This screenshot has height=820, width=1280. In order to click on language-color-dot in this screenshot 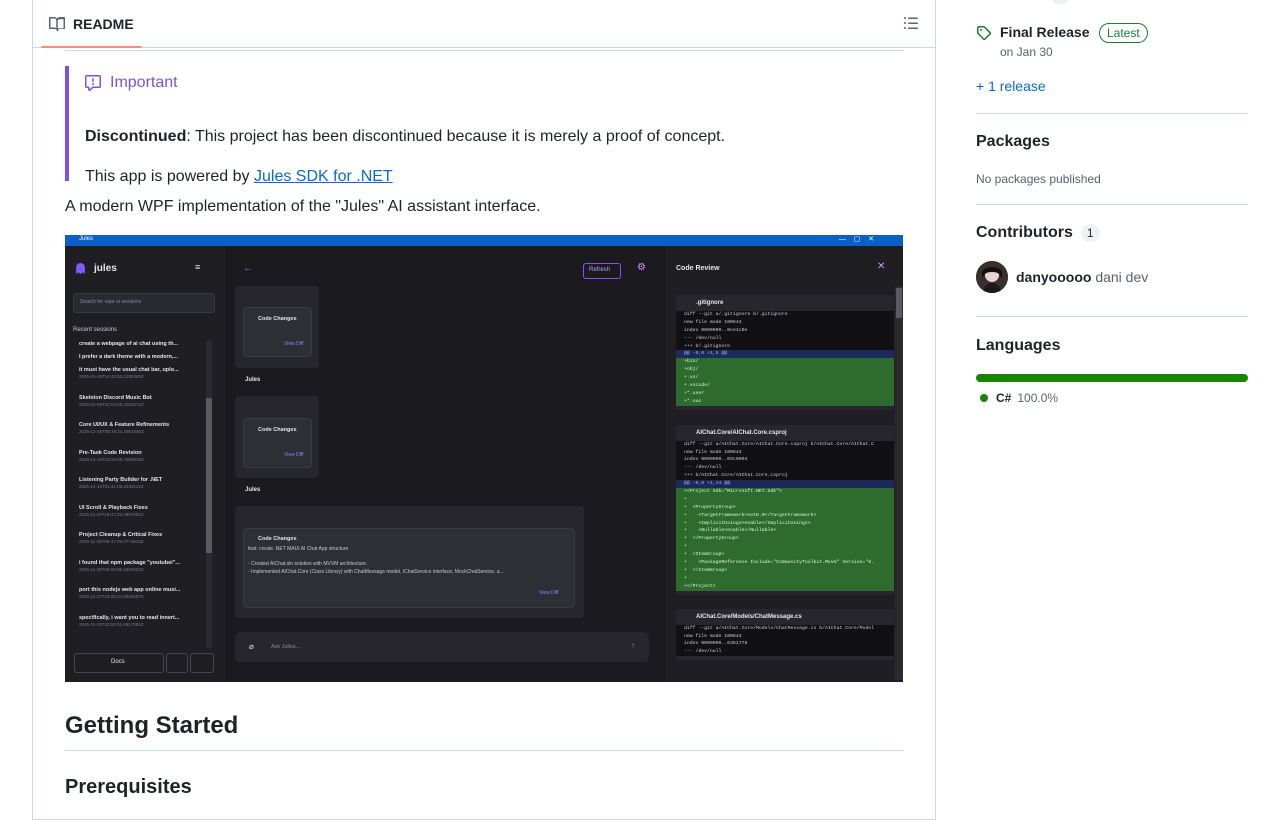, I will do `click(984, 398)`.